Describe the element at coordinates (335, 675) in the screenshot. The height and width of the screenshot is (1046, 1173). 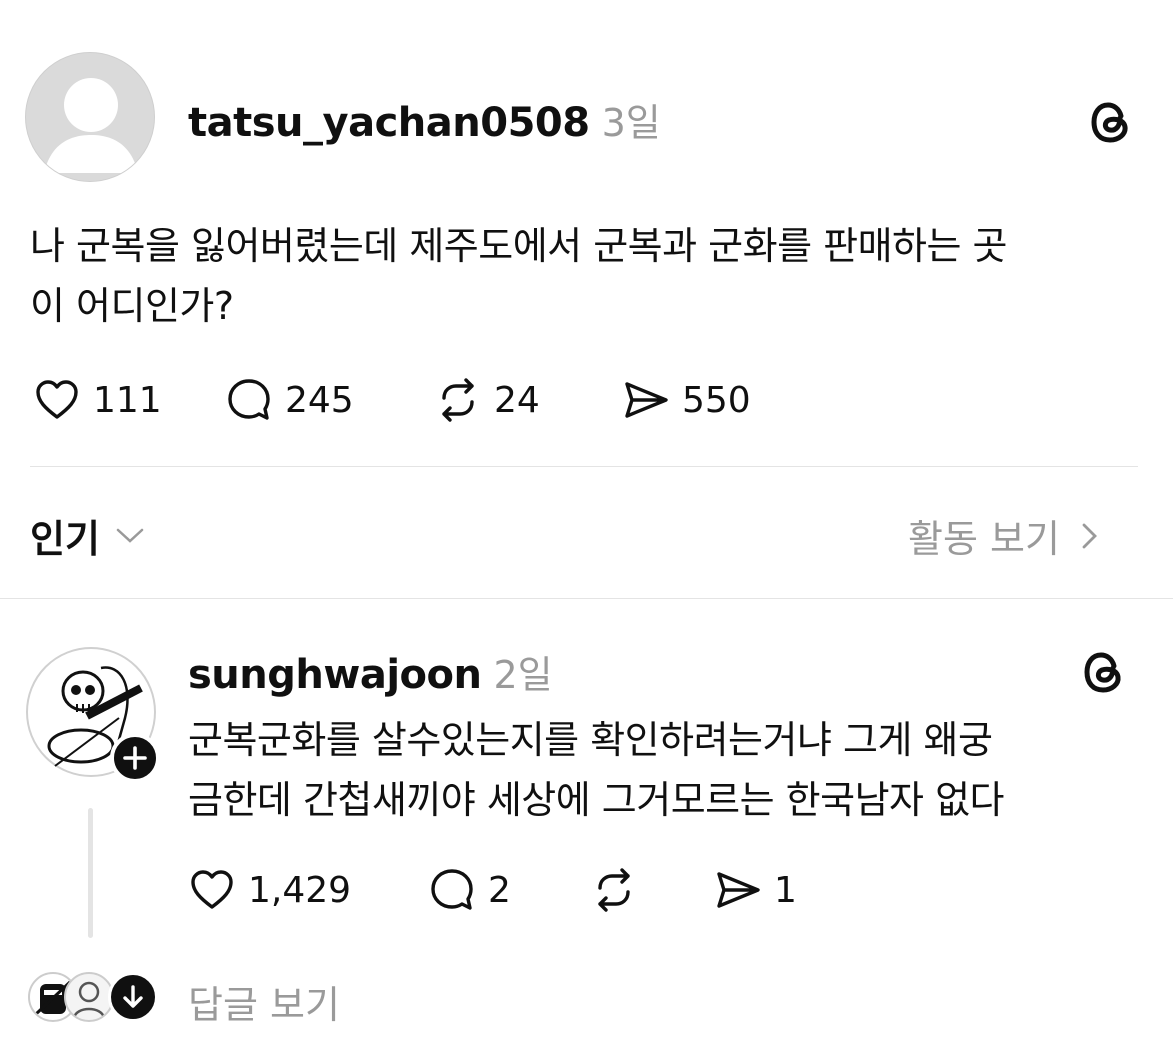
I see `reply-username: sunghwajoon` at that location.